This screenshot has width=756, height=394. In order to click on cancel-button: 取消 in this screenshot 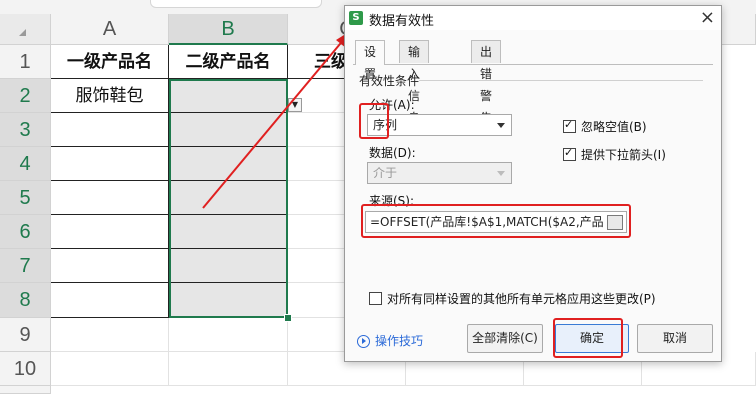, I will do `click(675, 338)`.